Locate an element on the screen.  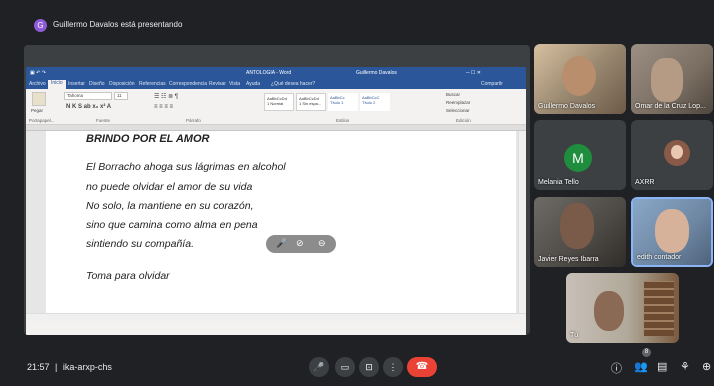
save-icon: ▣ ↶ ↷ is located at coordinates (38, 73).